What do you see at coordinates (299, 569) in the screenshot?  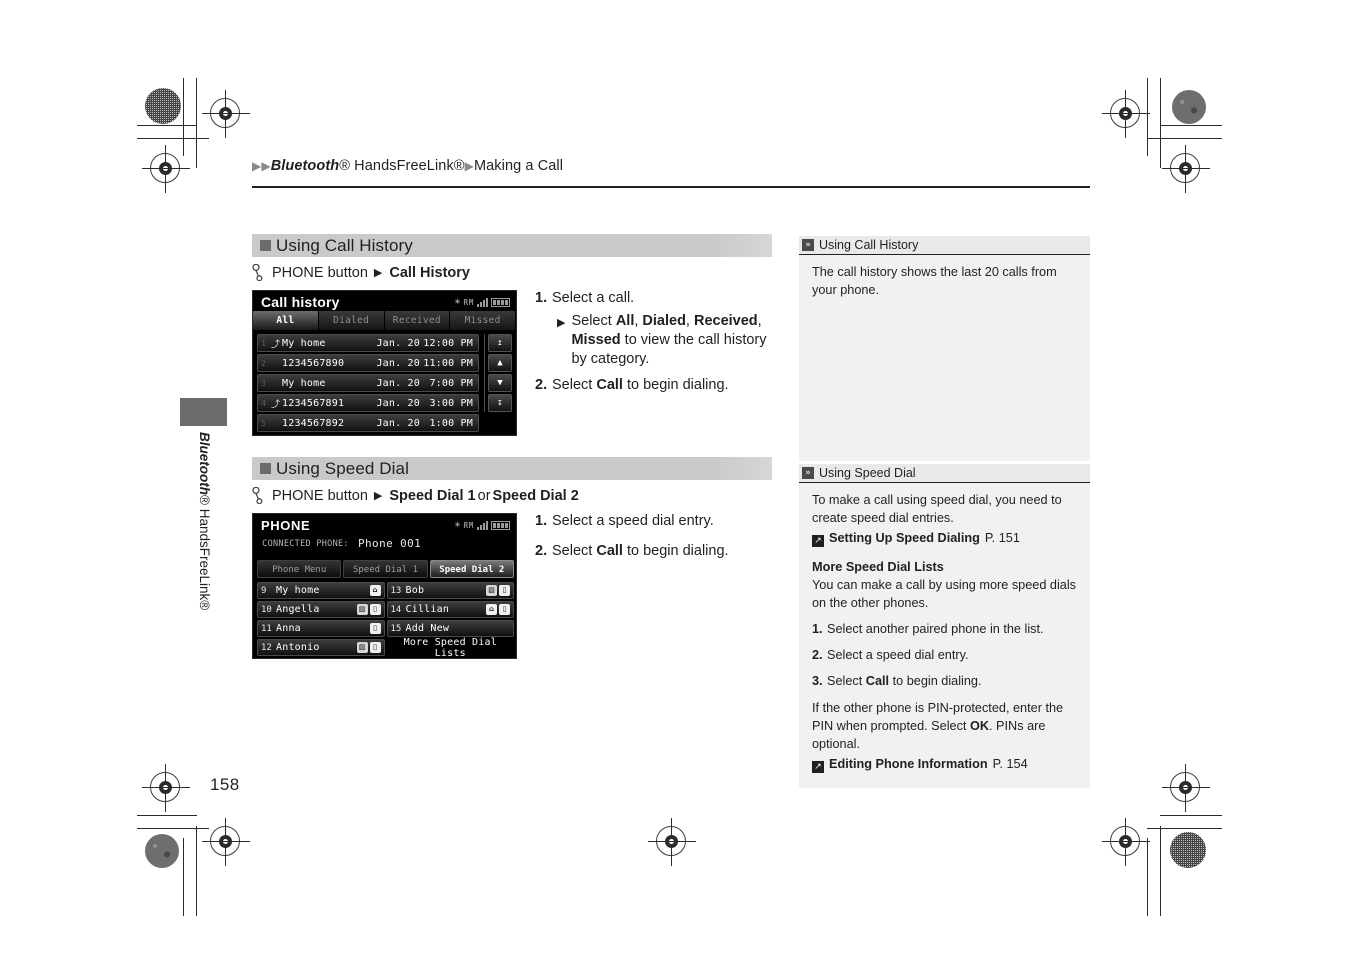 I see `tab-phone-menu: Phone Menu` at bounding box center [299, 569].